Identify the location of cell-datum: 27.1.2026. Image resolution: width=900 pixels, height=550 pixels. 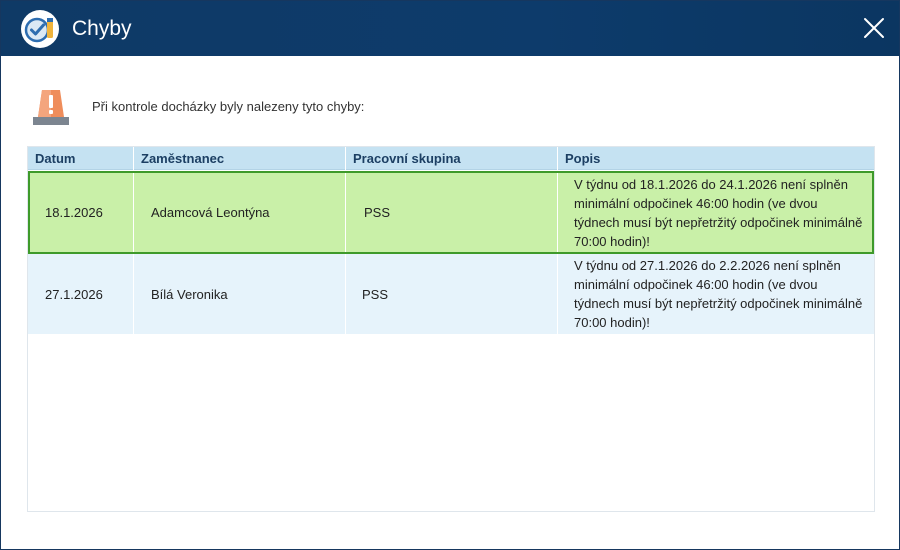
(81, 294).